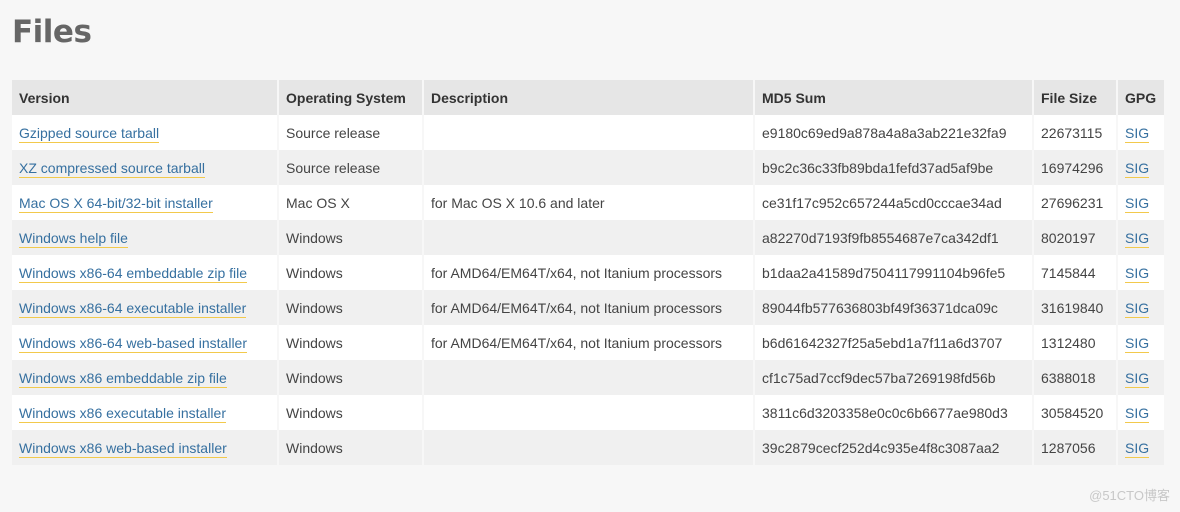 The width and height of the screenshot is (1180, 512). What do you see at coordinates (351, 202) in the screenshot?
I see `os-cell: Mac OS X` at bounding box center [351, 202].